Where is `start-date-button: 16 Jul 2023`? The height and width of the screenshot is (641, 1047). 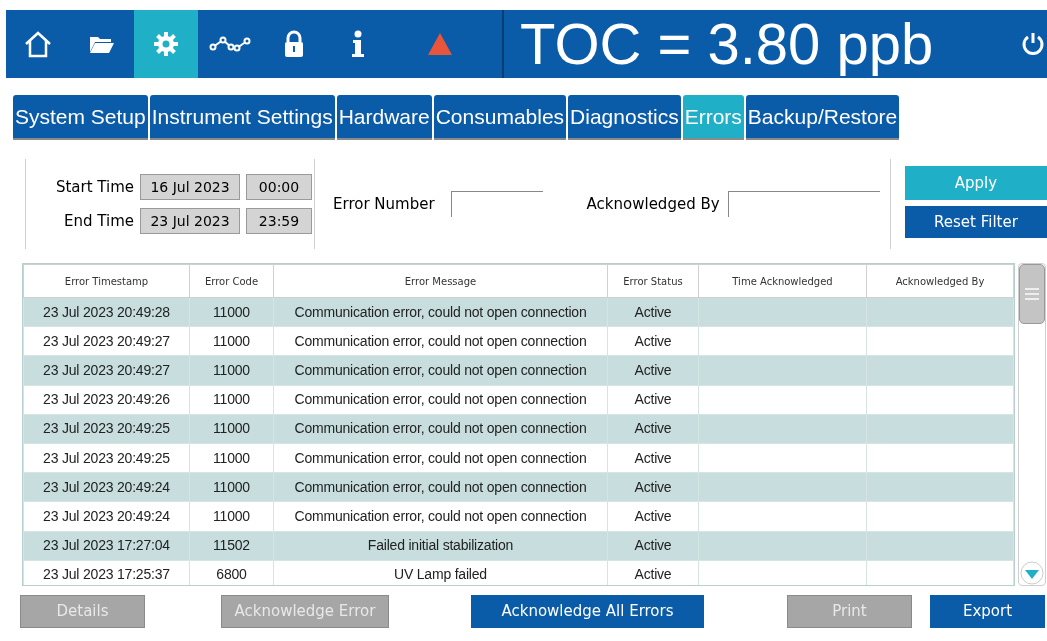 start-date-button: 16 Jul 2023 is located at coordinates (190, 187).